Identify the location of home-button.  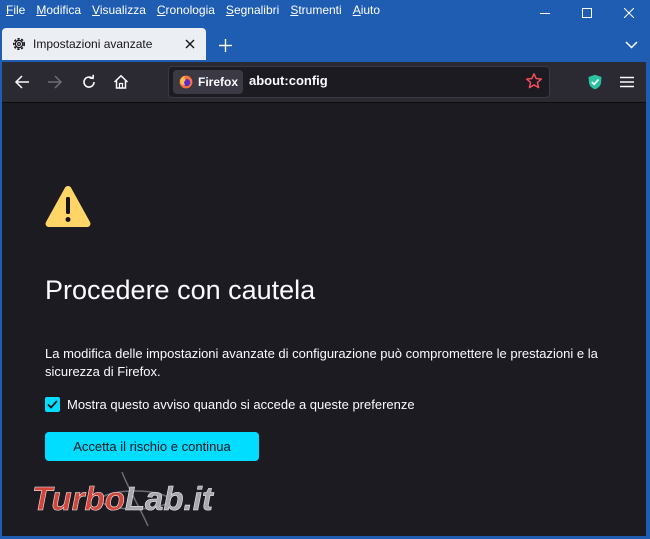
(121, 82).